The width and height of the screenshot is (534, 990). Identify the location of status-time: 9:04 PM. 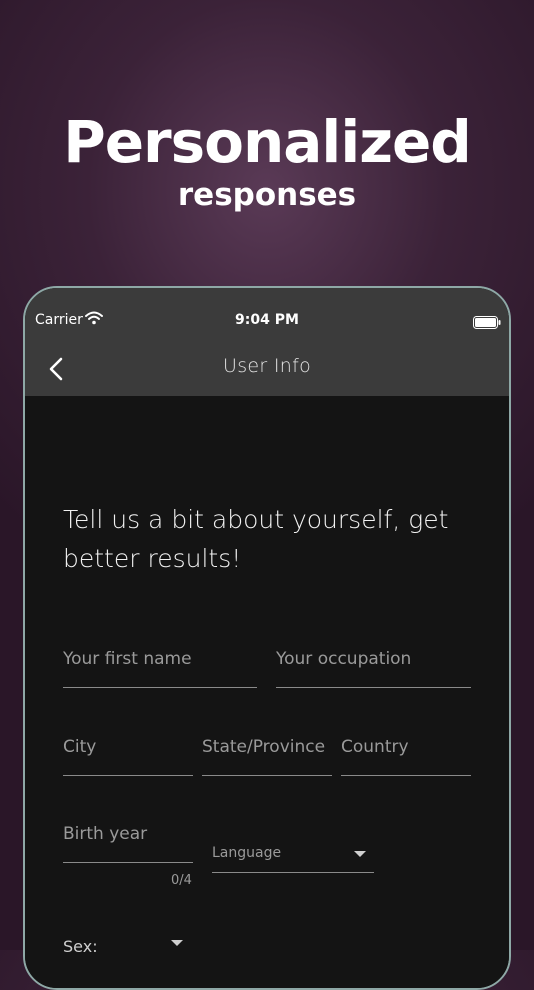
(267, 320).